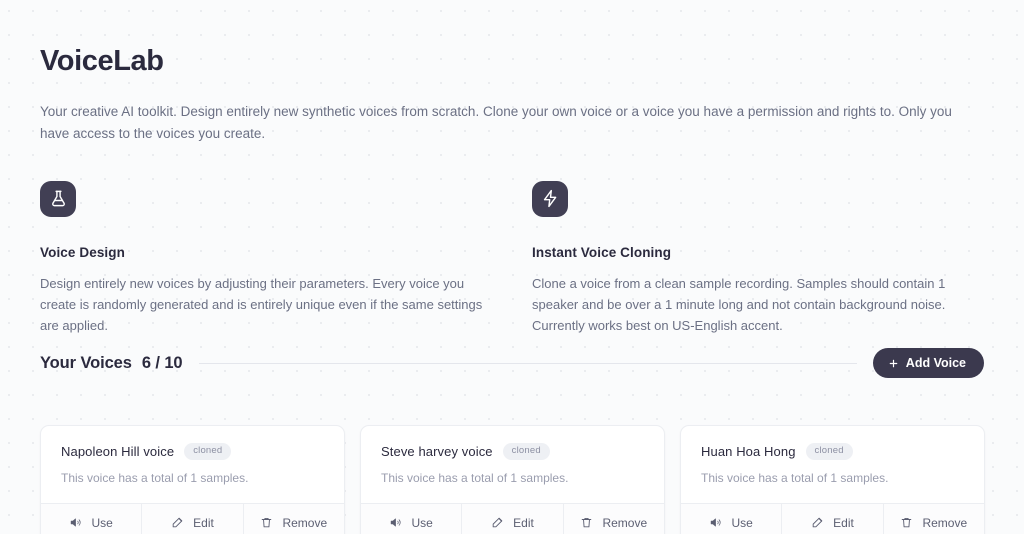  What do you see at coordinates (550, 198) in the screenshot?
I see `lightning-bolt-icon` at bounding box center [550, 198].